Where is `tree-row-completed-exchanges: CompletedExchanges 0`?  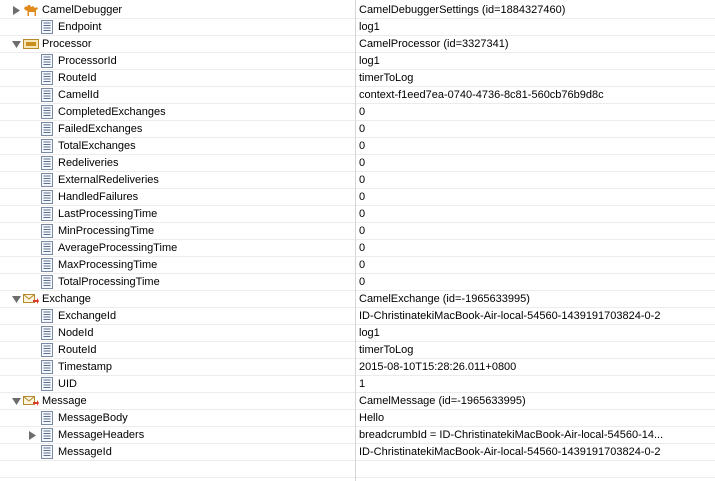
tree-row-completed-exchanges: CompletedExchanges 0 is located at coordinates (357, 112).